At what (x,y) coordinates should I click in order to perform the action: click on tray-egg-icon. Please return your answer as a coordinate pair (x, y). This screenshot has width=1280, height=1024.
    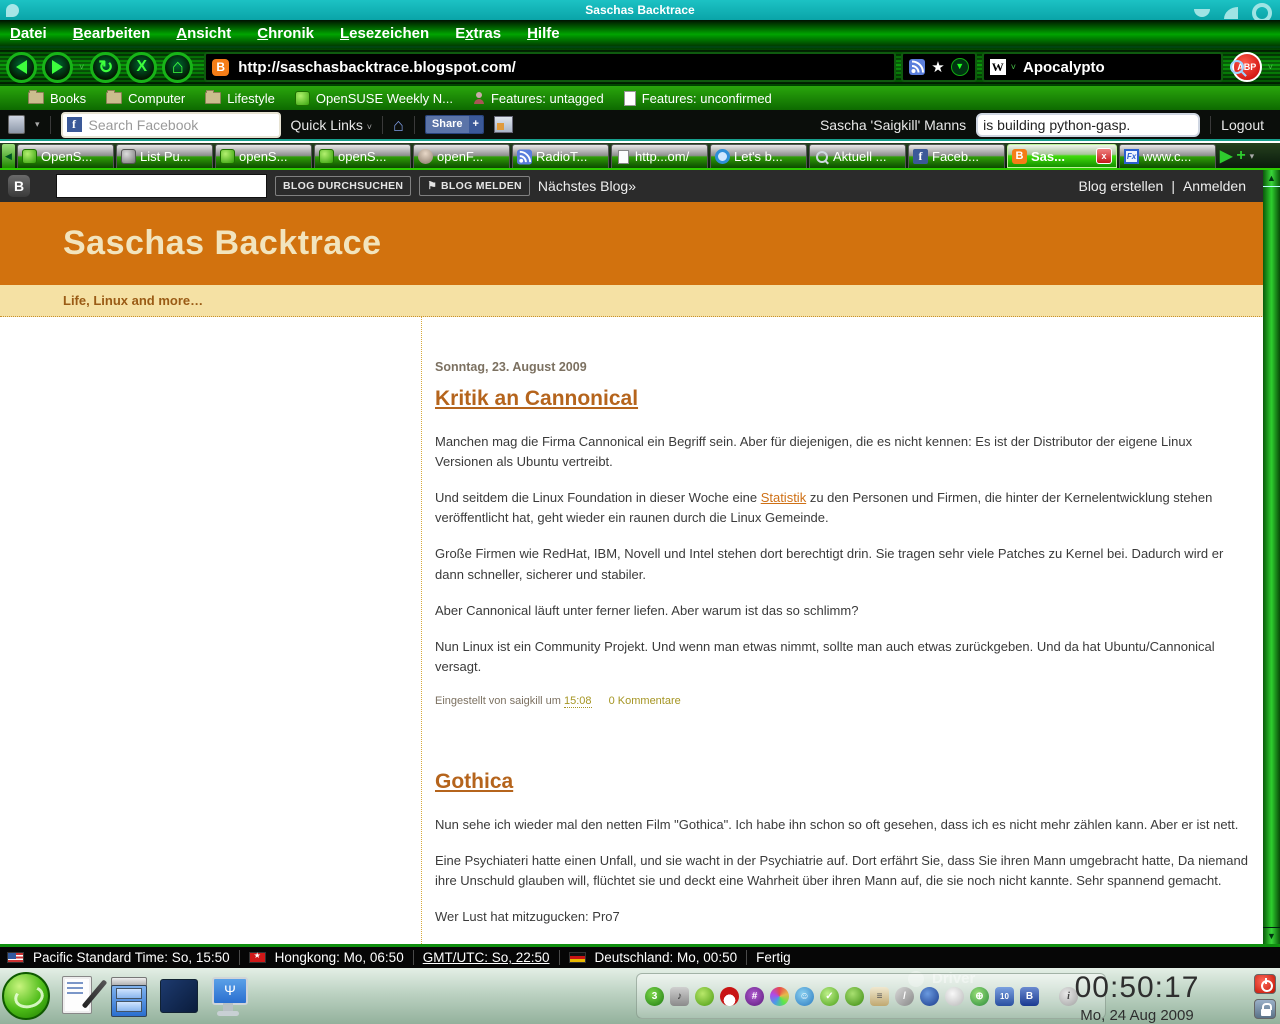
    Looking at the image, I should click on (954, 996).